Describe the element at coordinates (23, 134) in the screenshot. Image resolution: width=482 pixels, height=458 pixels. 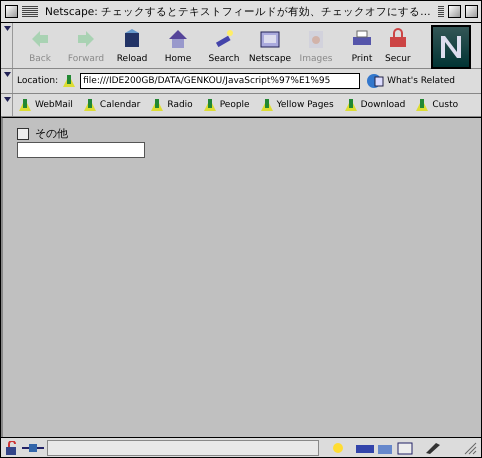
I see `checkbox` at that location.